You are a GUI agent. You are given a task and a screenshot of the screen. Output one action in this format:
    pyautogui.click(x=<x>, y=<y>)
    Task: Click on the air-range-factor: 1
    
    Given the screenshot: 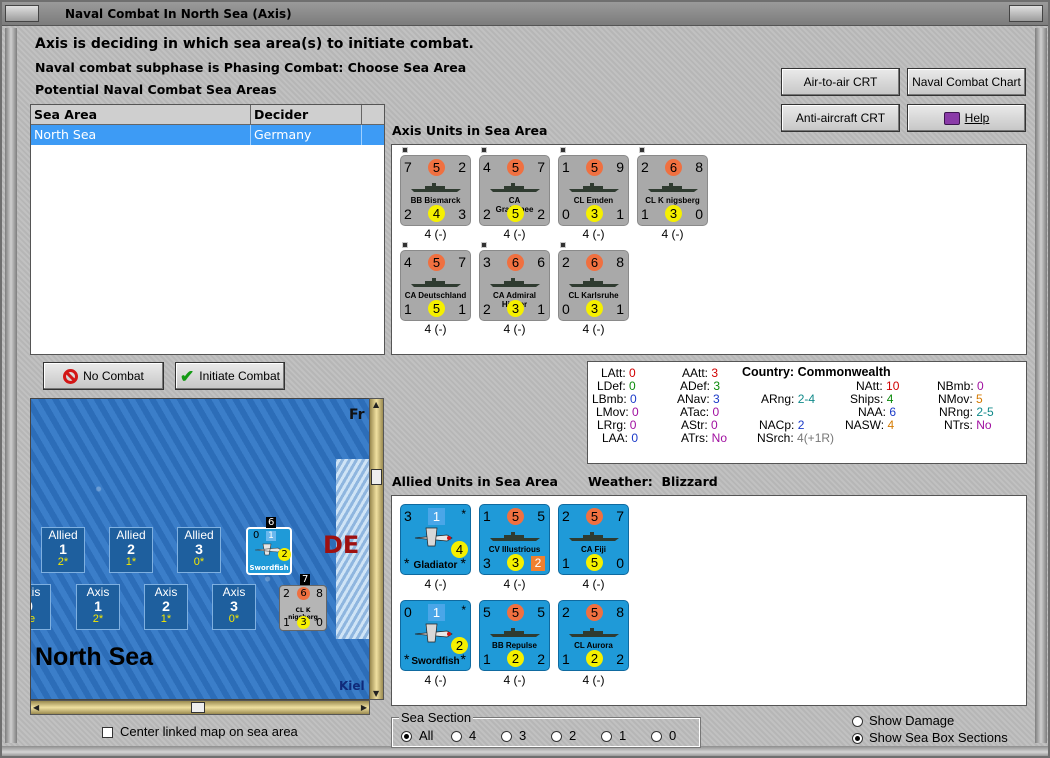 What is the action you would take?
    pyautogui.click(x=436, y=612)
    